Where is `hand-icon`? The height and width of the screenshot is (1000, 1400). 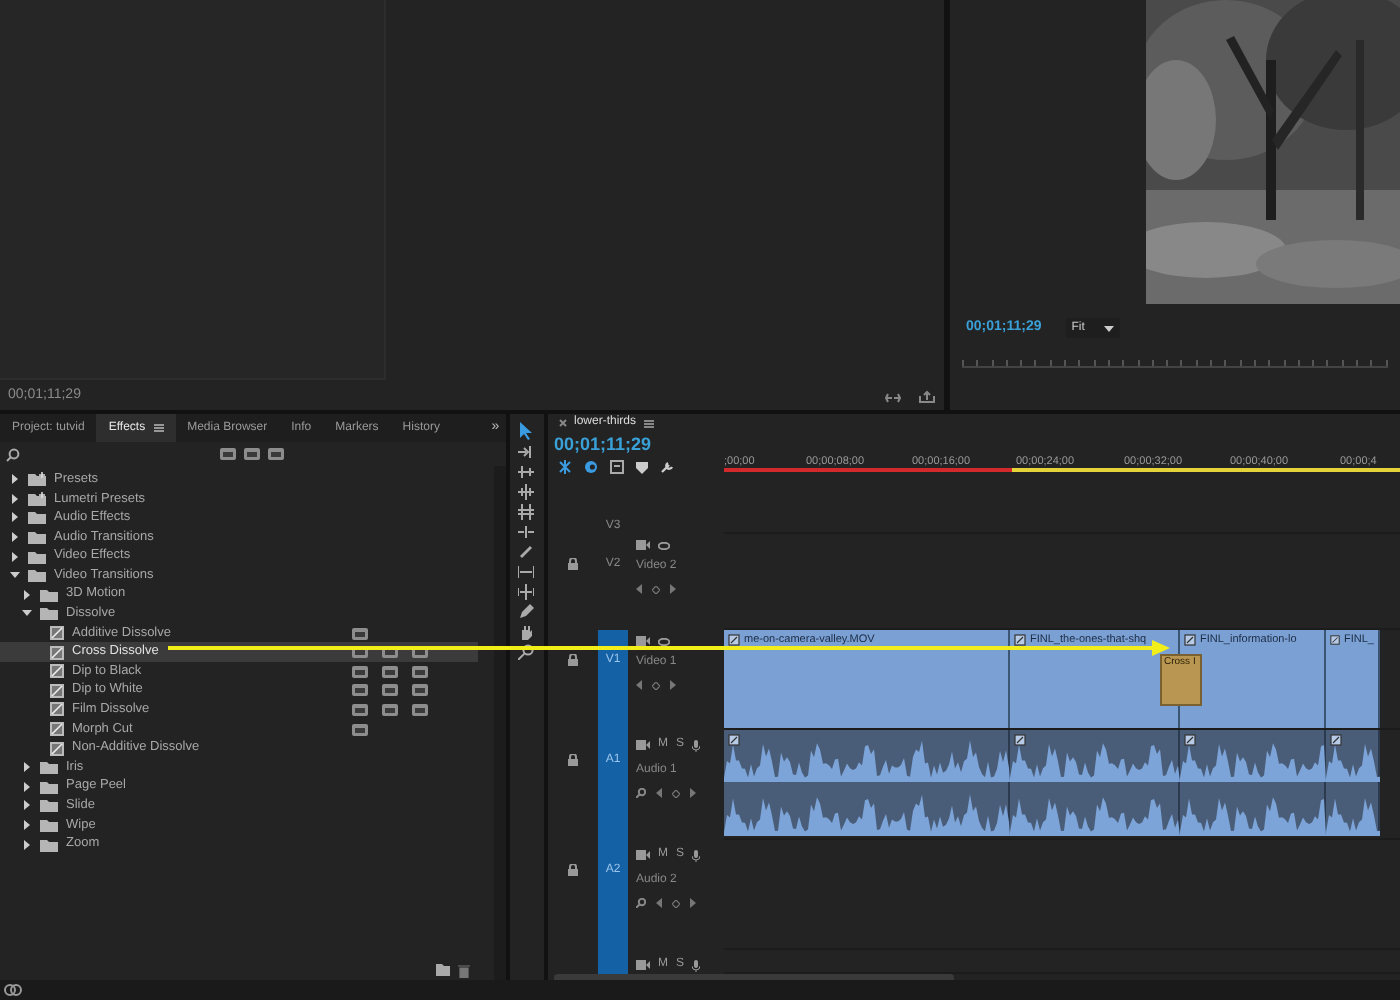
hand-icon is located at coordinates (526, 632).